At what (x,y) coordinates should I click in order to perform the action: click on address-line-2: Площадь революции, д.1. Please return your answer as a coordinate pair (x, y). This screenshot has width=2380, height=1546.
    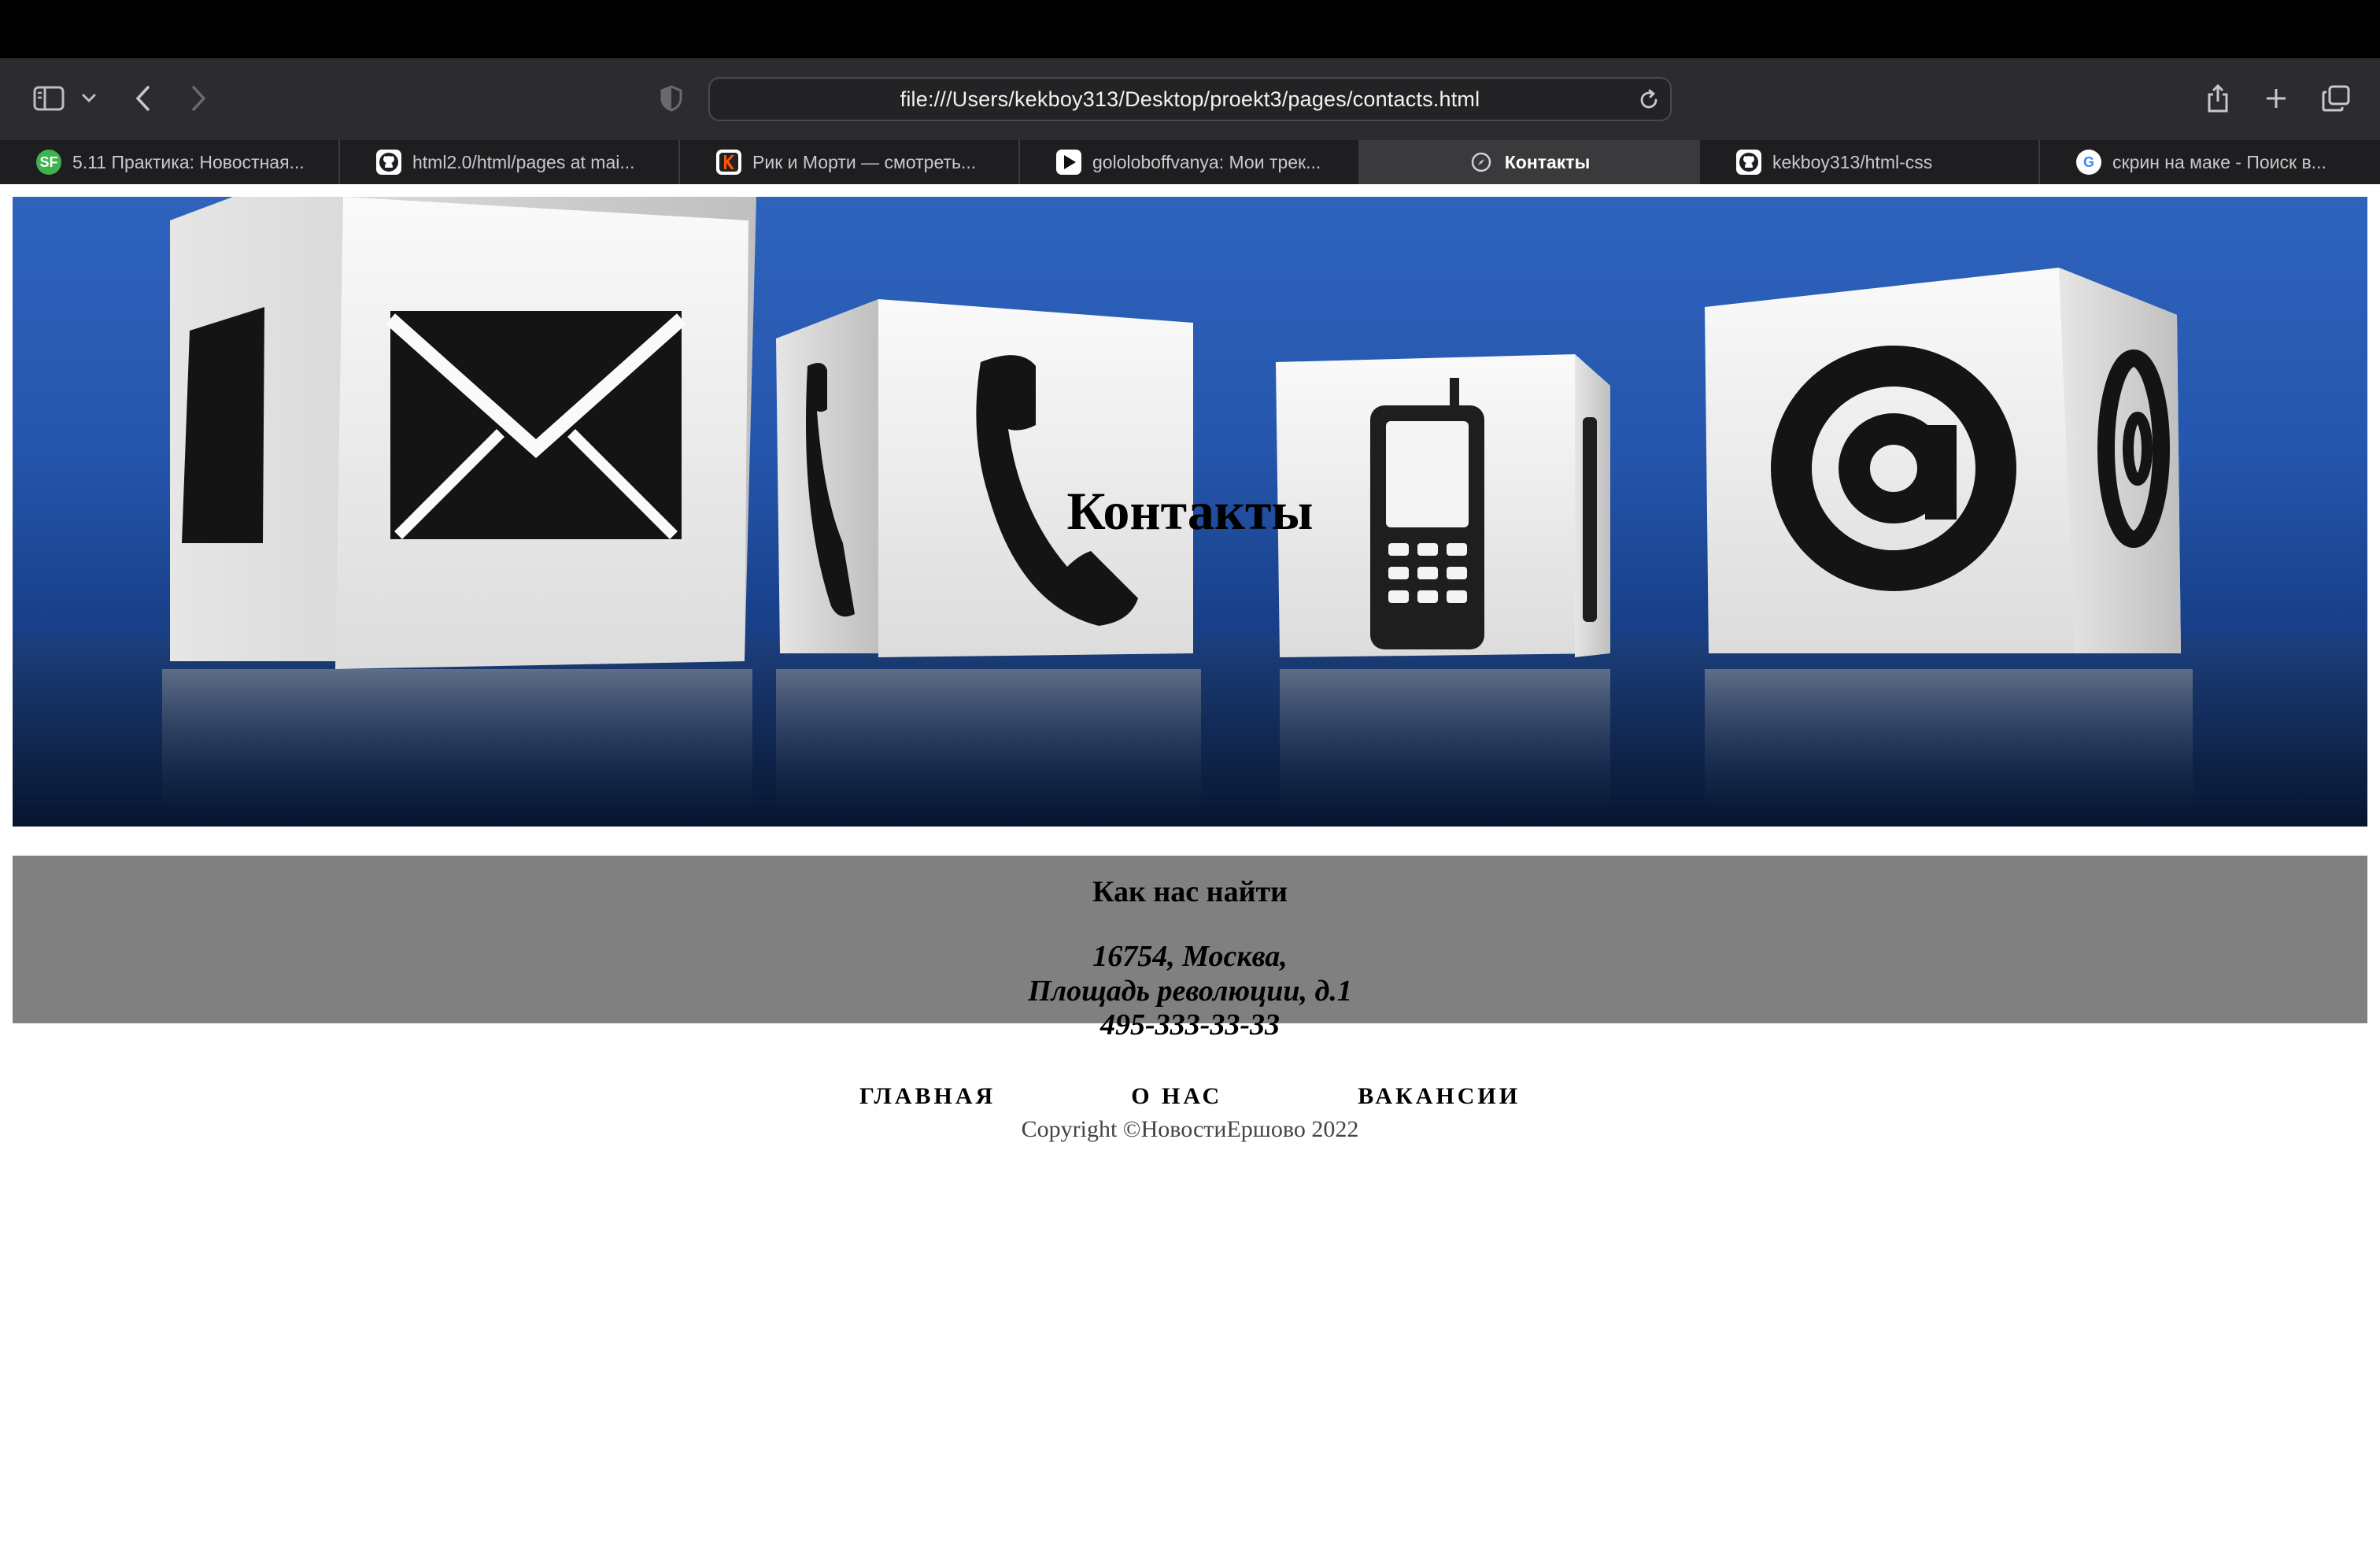
    Looking at the image, I should click on (1190, 991).